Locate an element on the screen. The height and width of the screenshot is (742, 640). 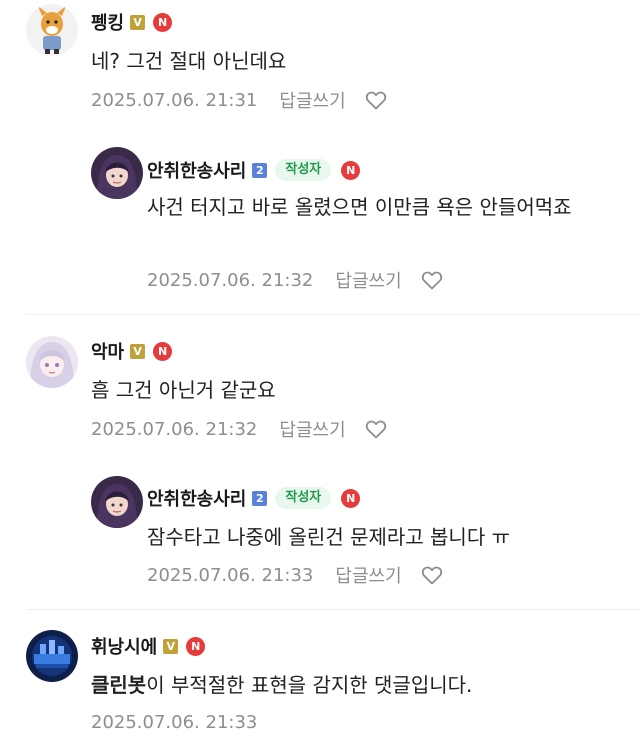
comment-meta: 2025.07.06. 21:33 답글쓰기 is located at coordinates (295, 575).